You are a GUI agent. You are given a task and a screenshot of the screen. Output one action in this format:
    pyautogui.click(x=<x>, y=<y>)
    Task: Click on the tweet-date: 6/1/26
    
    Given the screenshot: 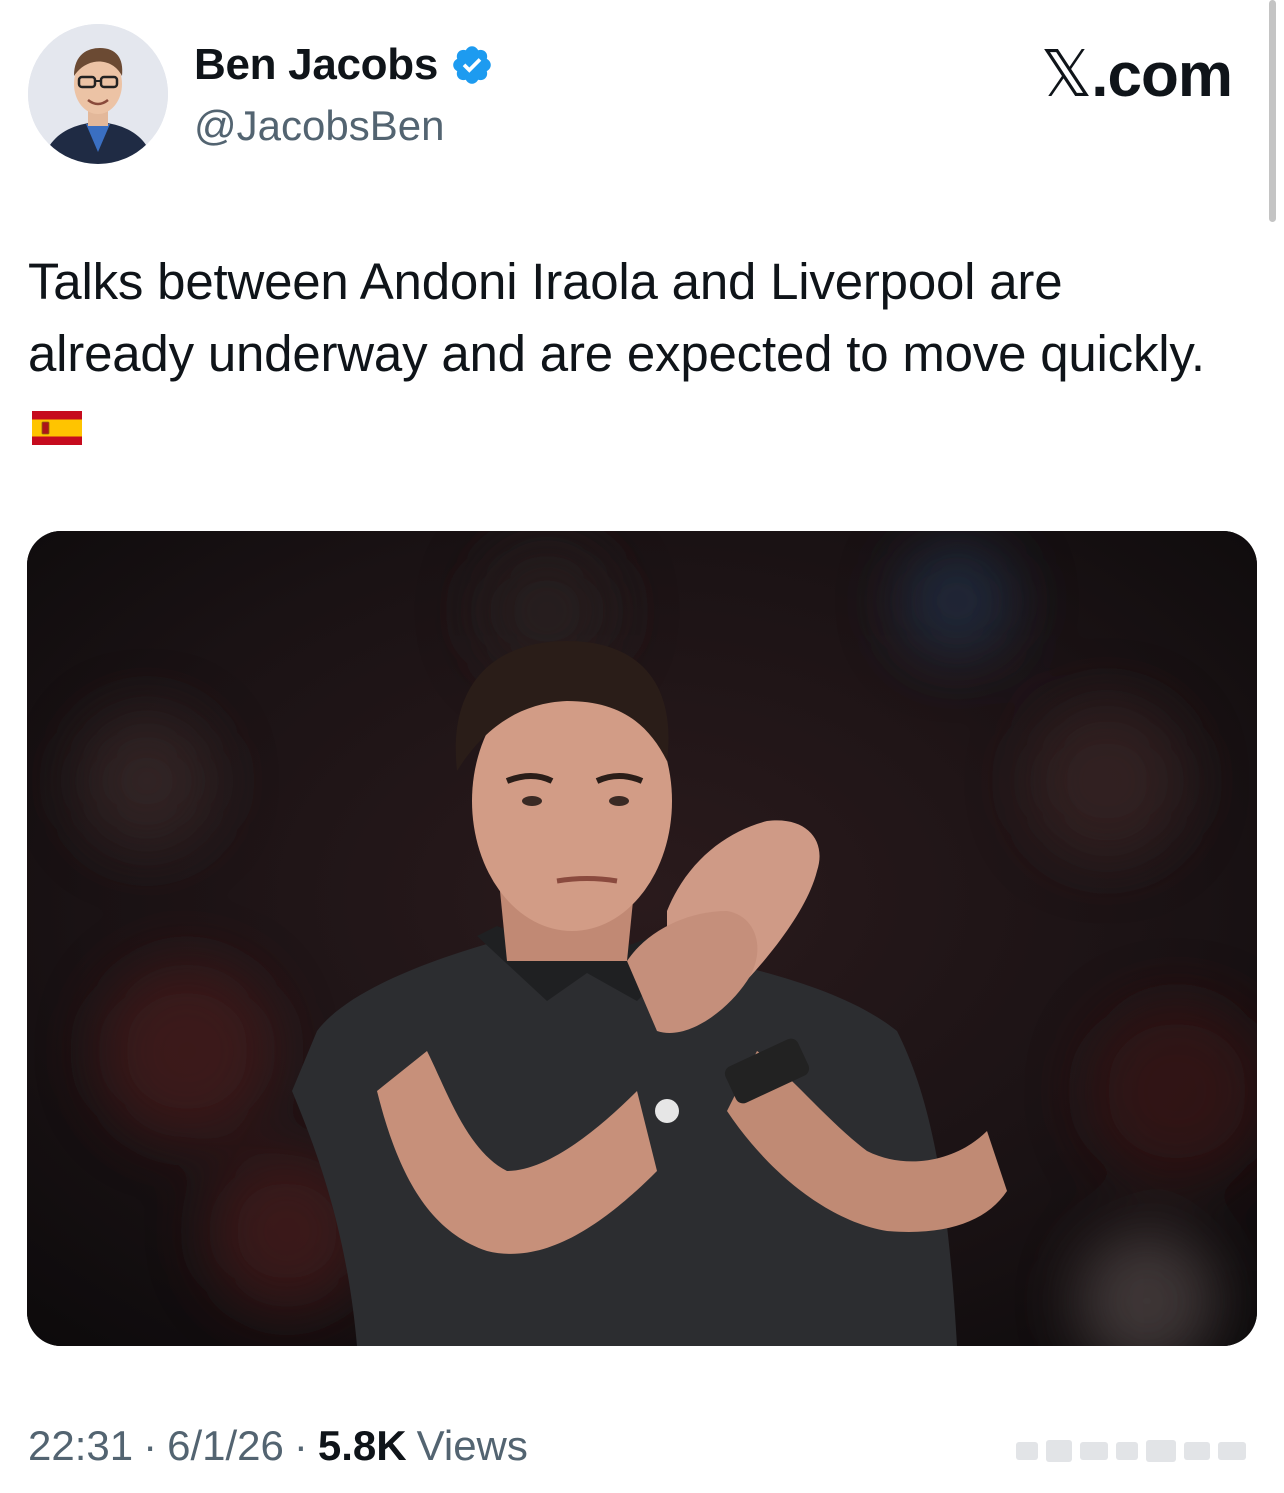 What is the action you would take?
    pyautogui.click(x=225, y=1446)
    